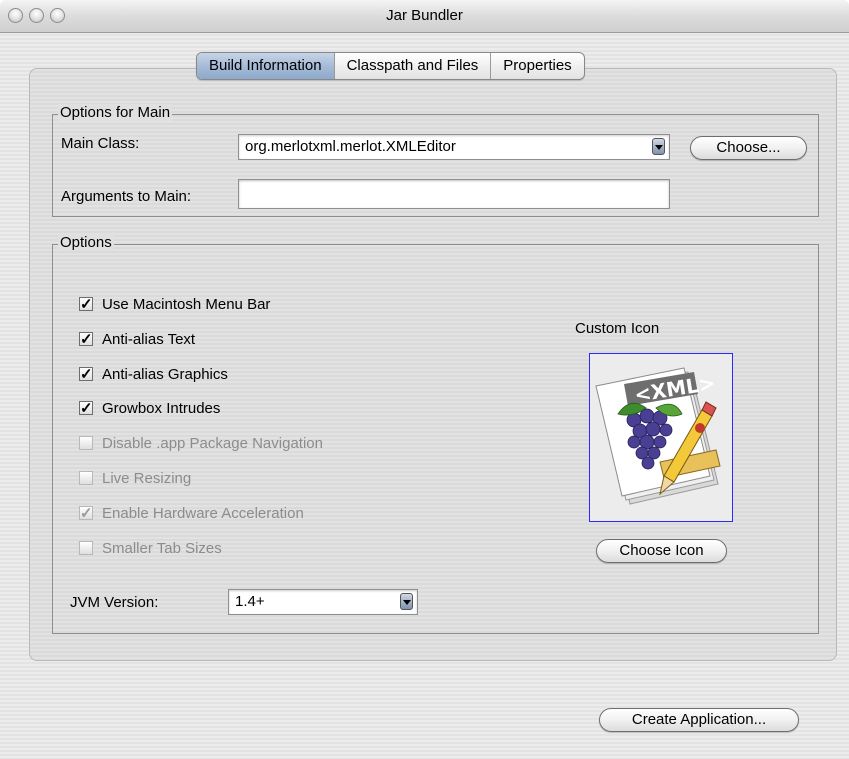 This screenshot has width=849, height=759. What do you see at coordinates (203, 513) in the screenshot?
I see `checkbox-label: Enable Hardware Acceleration` at bounding box center [203, 513].